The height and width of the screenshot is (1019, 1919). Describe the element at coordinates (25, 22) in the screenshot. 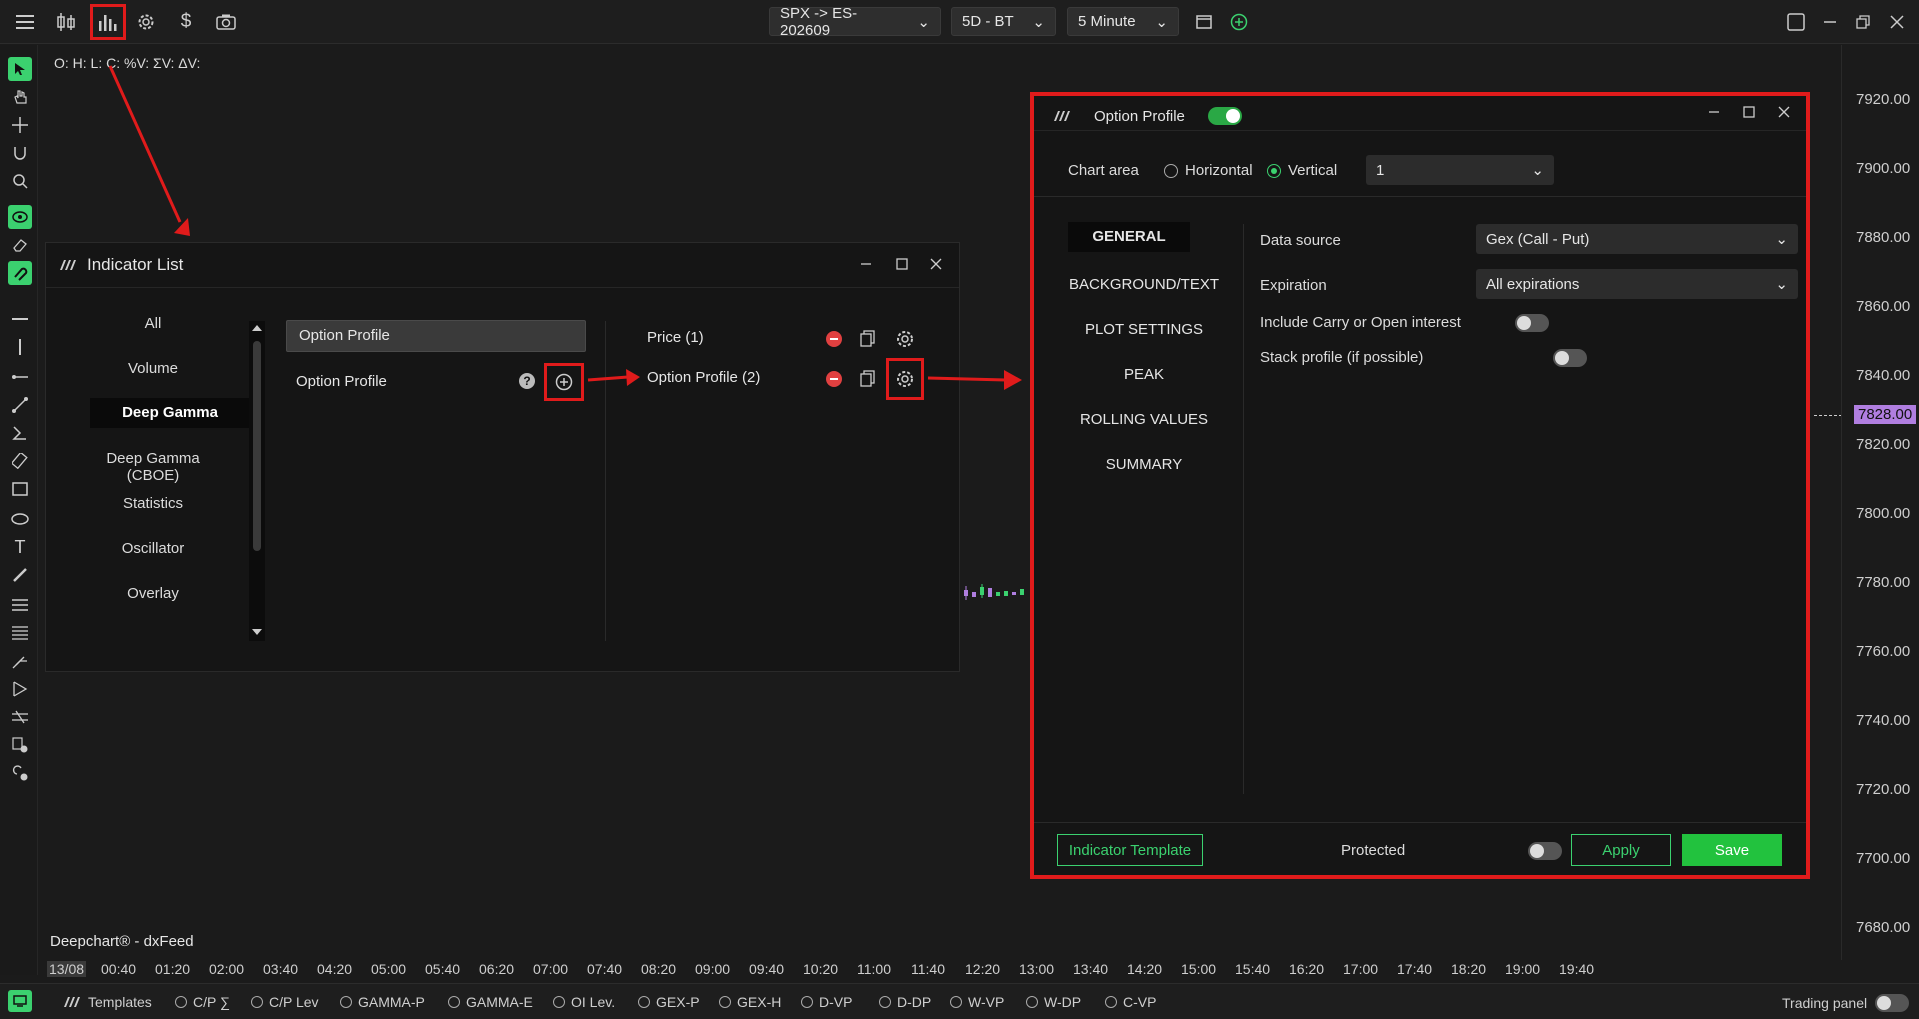

I see `menu-icon` at that location.